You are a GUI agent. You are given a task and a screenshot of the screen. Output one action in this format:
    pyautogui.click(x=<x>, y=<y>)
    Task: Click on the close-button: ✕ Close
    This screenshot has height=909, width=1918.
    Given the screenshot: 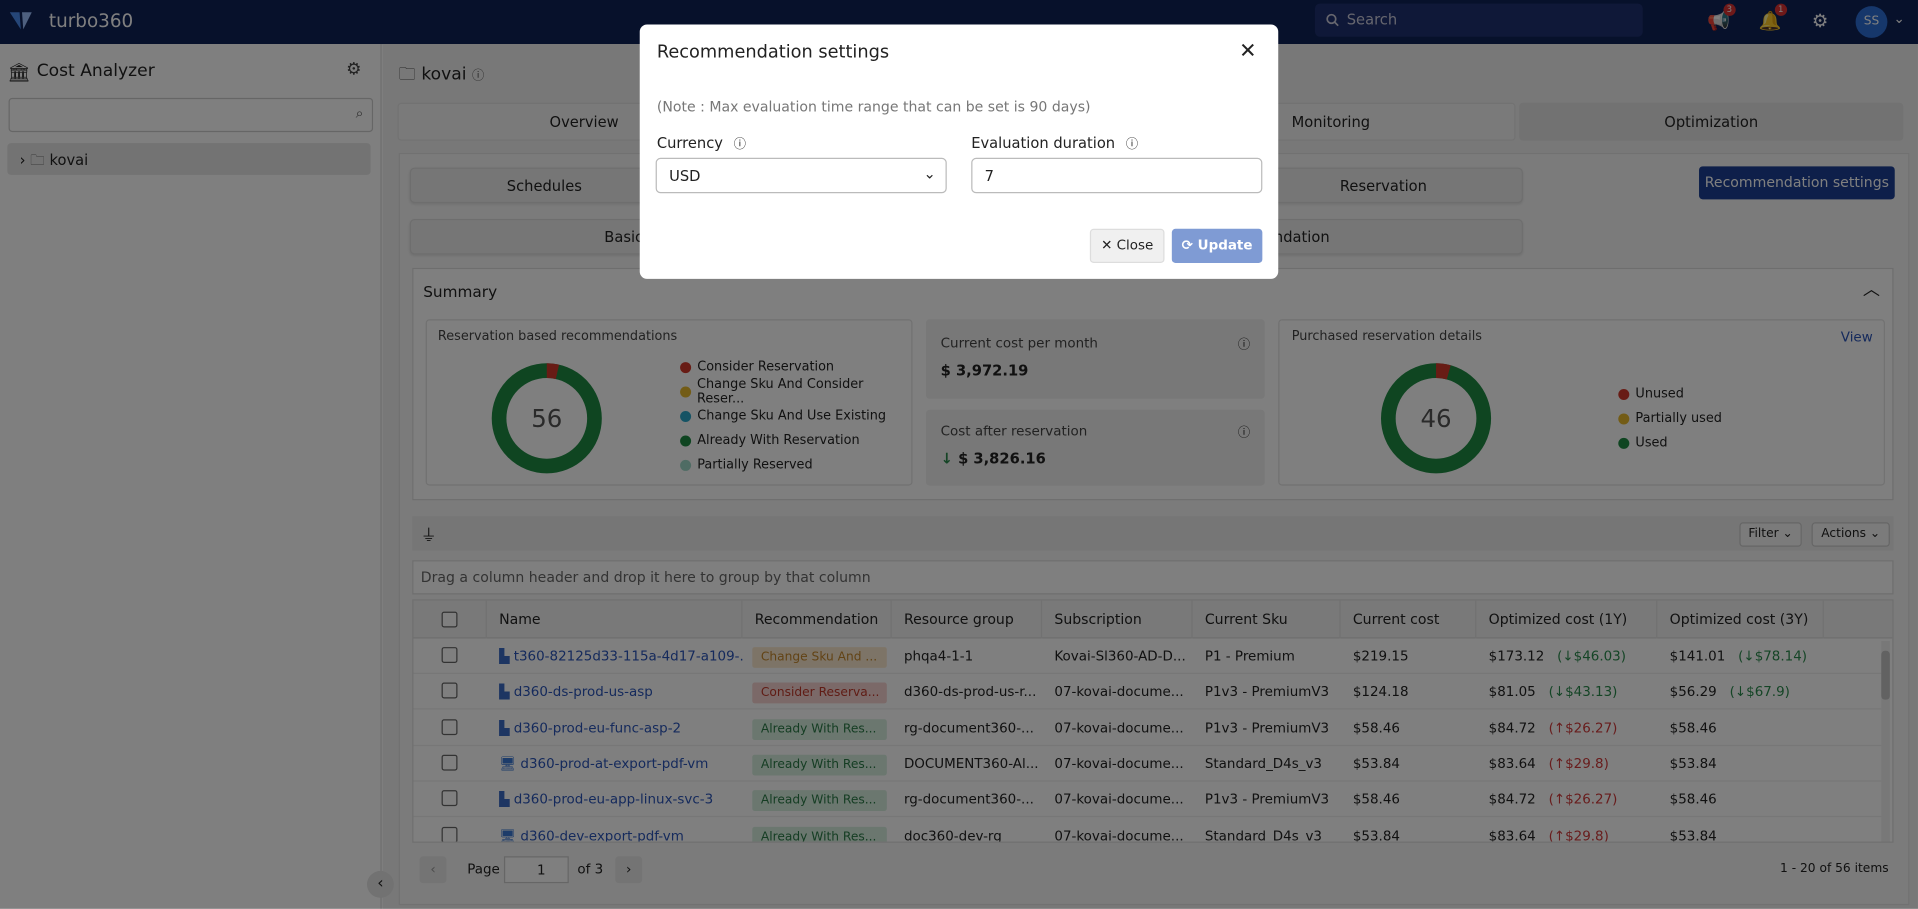 What is the action you would take?
    pyautogui.click(x=1127, y=245)
    